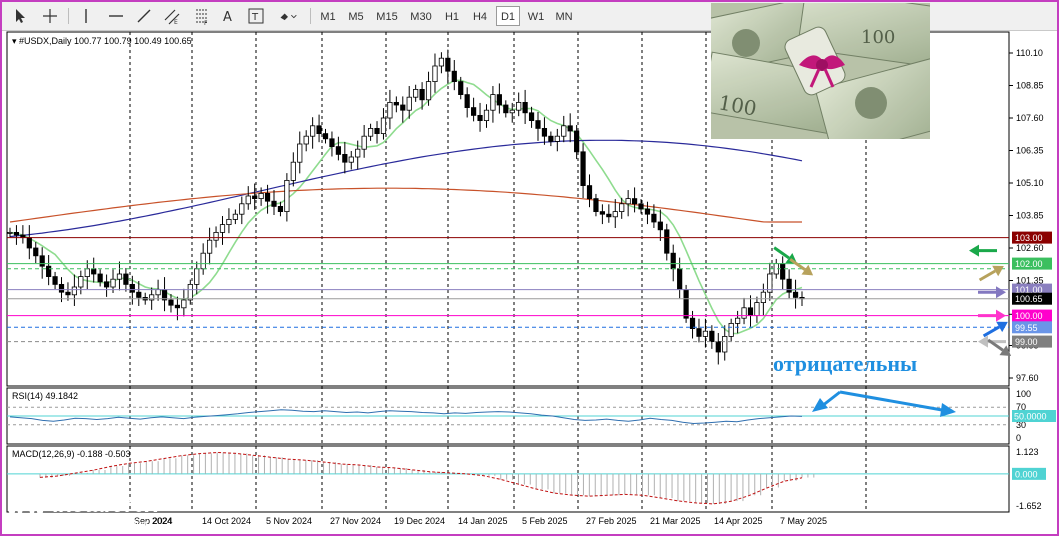 The image size is (1059, 536). What do you see at coordinates (1030, 151) in the screenshot?
I see `price-tick-label: 106.35` at bounding box center [1030, 151].